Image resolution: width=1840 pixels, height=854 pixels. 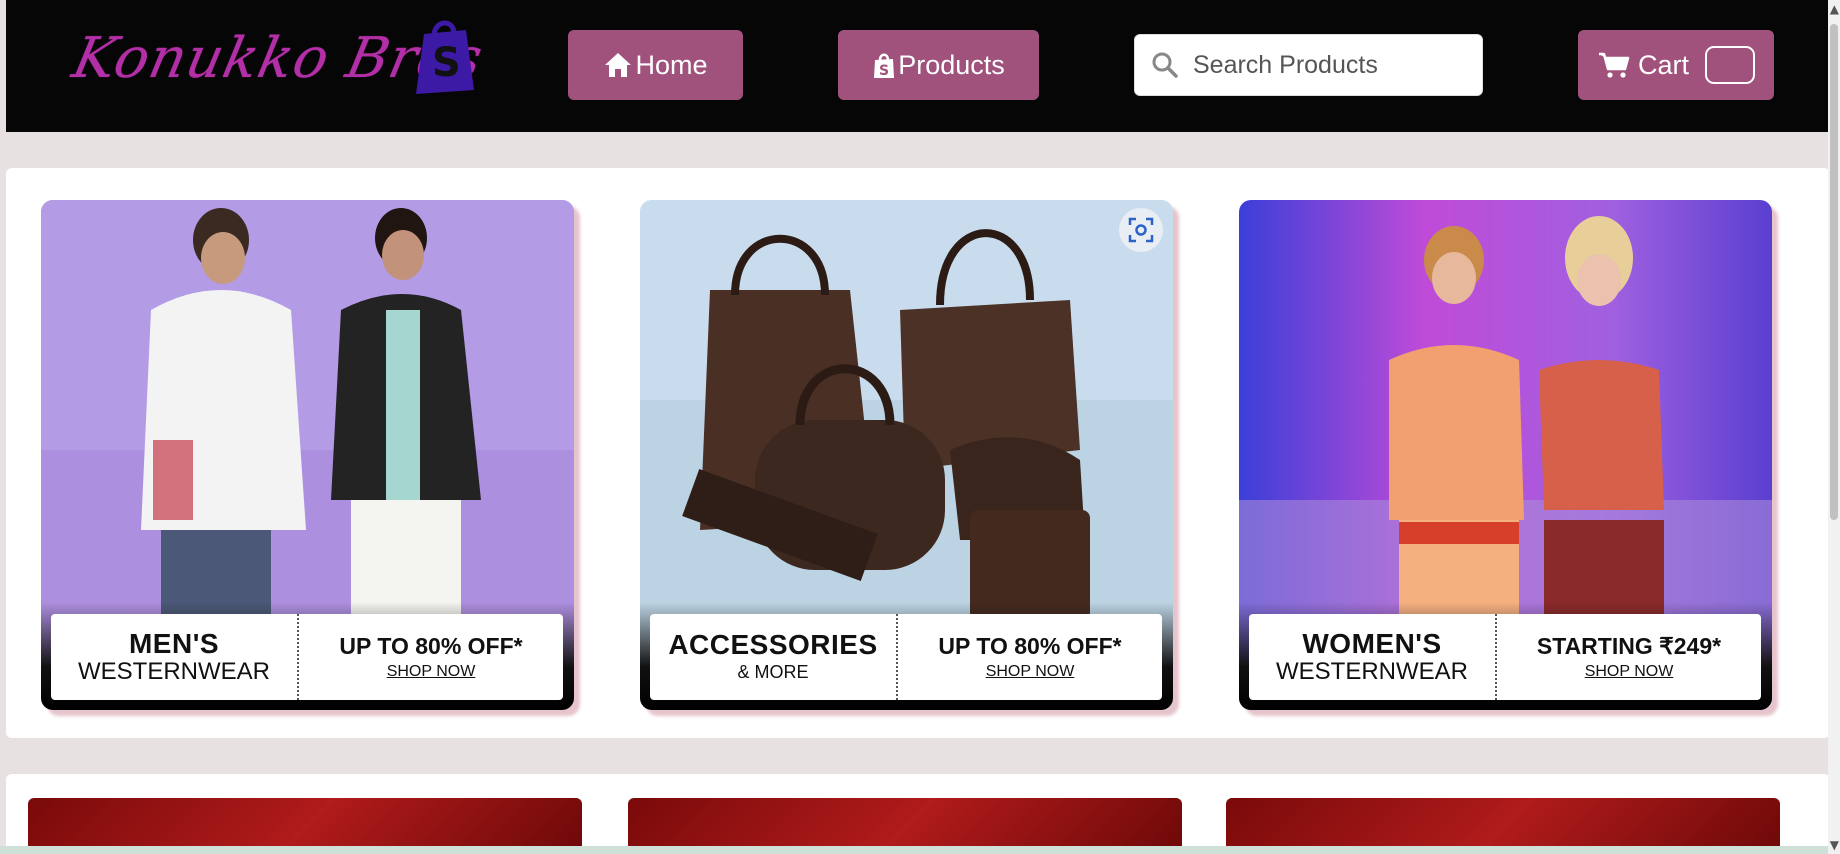 I want to click on vertical-scrollbar: ▲ ▼, so click(x=1834, y=427).